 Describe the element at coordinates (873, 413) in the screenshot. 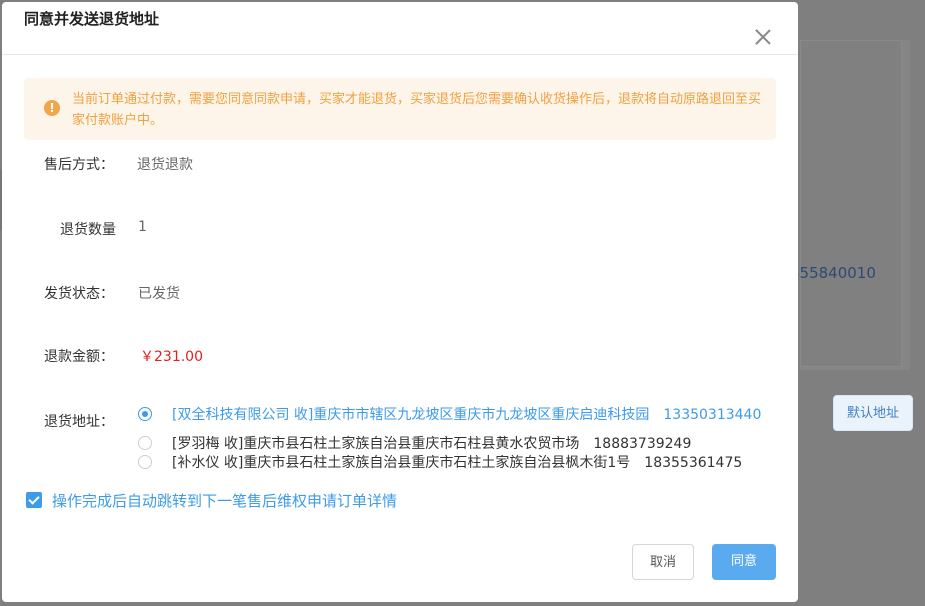

I see `default-address-tag: 默认地址` at that location.